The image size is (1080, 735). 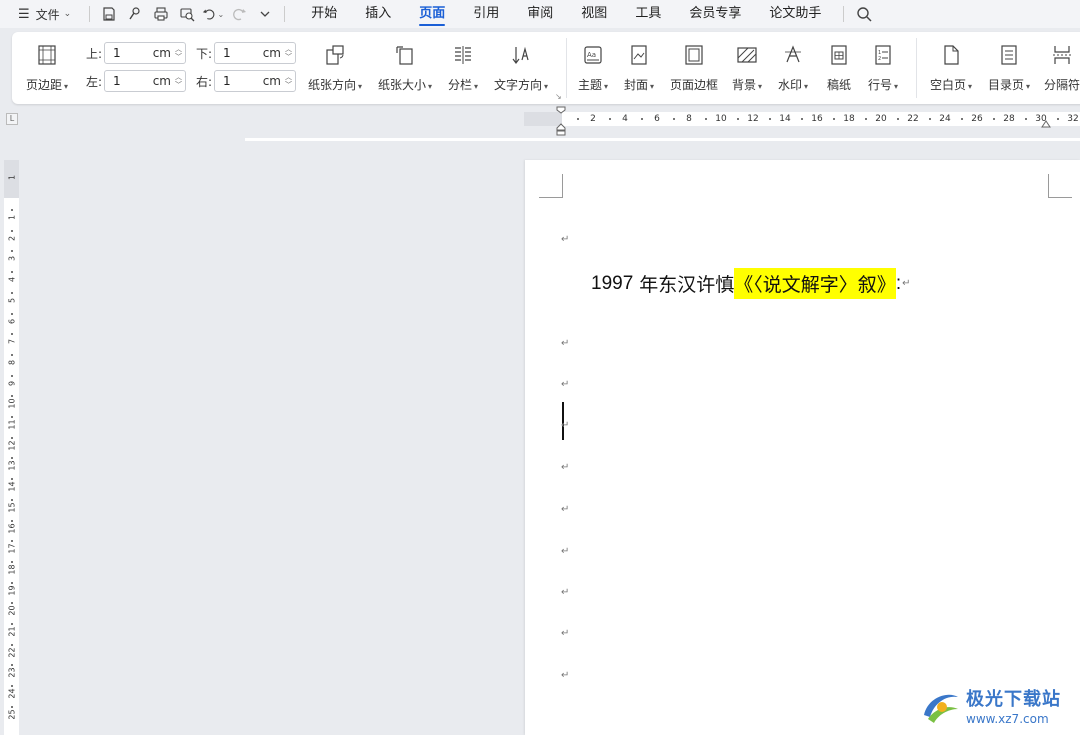 I want to click on manuscript-icon, so click(x=839, y=55).